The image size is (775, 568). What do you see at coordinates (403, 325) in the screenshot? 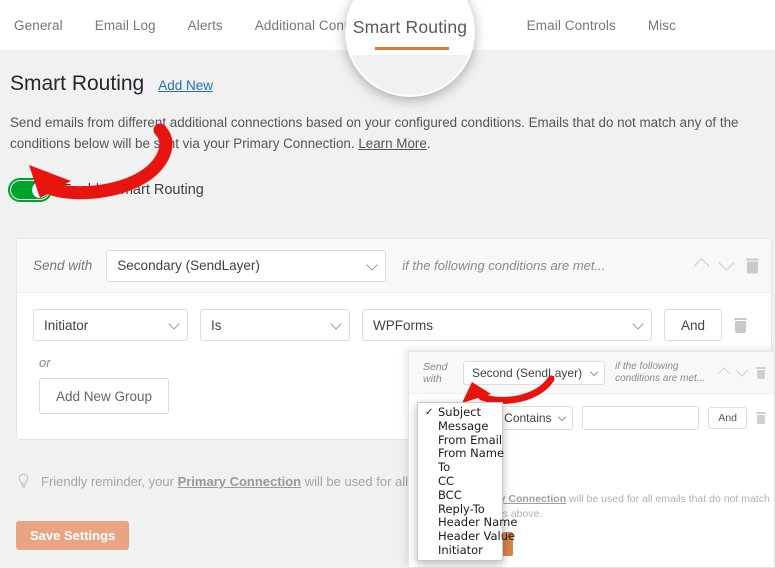
I see `condition-value-text: WPForms` at bounding box center [403, 325].